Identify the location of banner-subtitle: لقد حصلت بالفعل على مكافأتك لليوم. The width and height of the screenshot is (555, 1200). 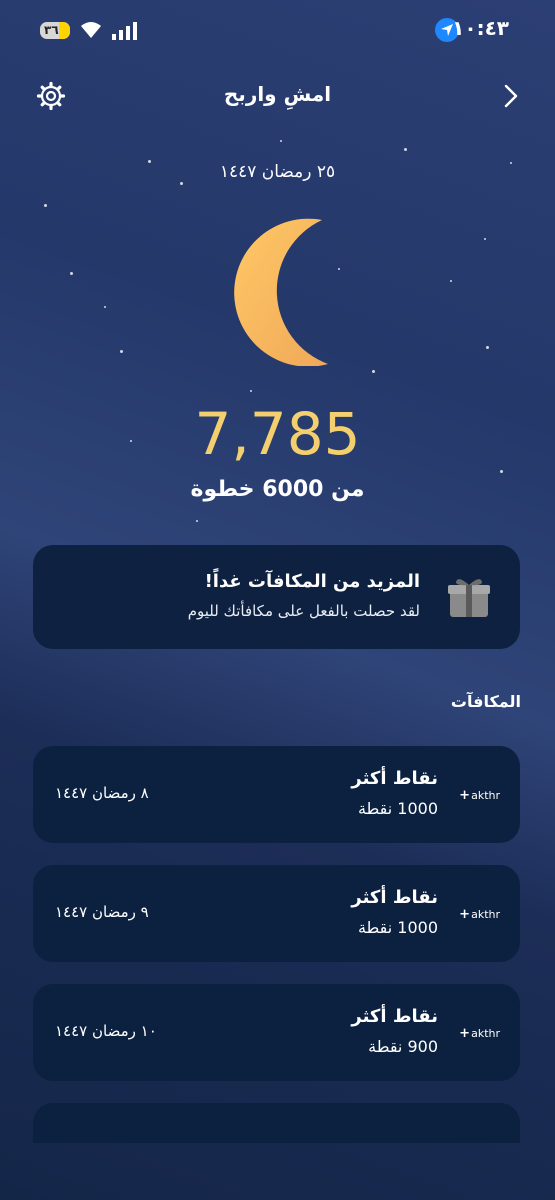
(303, 611).